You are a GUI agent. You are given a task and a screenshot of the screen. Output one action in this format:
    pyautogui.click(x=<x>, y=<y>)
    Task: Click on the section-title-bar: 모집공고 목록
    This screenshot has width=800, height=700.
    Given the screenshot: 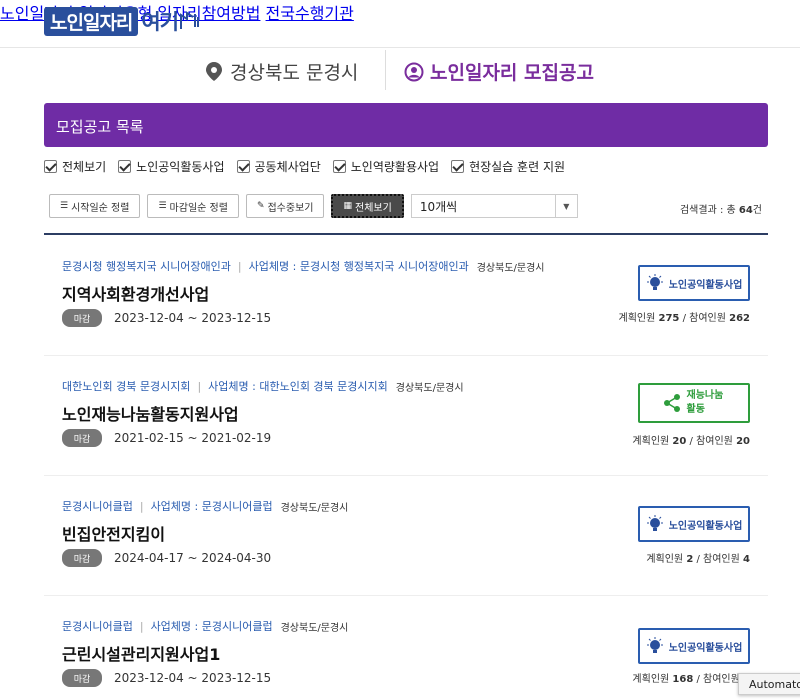 What is the action you would take?
    pyautogui.click(x=406, y=125)
    